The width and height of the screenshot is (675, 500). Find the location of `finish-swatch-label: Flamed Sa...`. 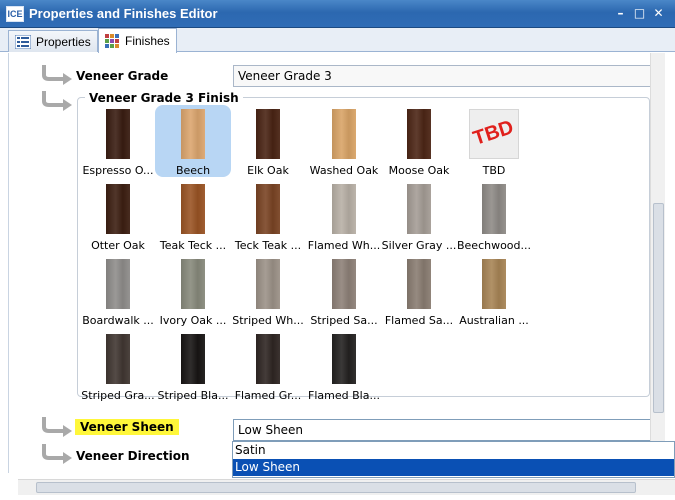

finish-swatch-label: Flamed Sa... is located at coordinates (419, 320).